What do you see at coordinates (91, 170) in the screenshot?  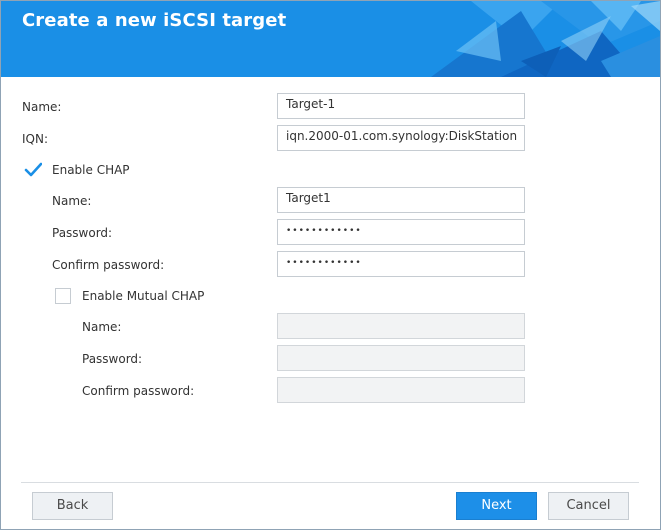 I see `enable-chap-label: Enable CHAP` at bounding box center [91, 170].